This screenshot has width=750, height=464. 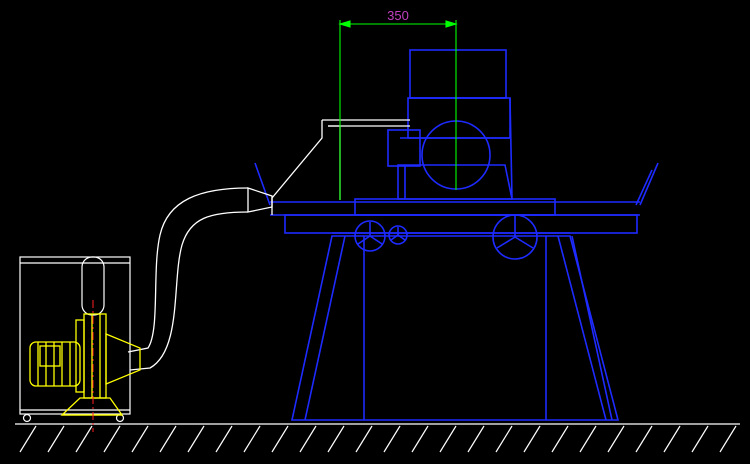 I want to click on ground-hatching, so click(x=378, y=439).